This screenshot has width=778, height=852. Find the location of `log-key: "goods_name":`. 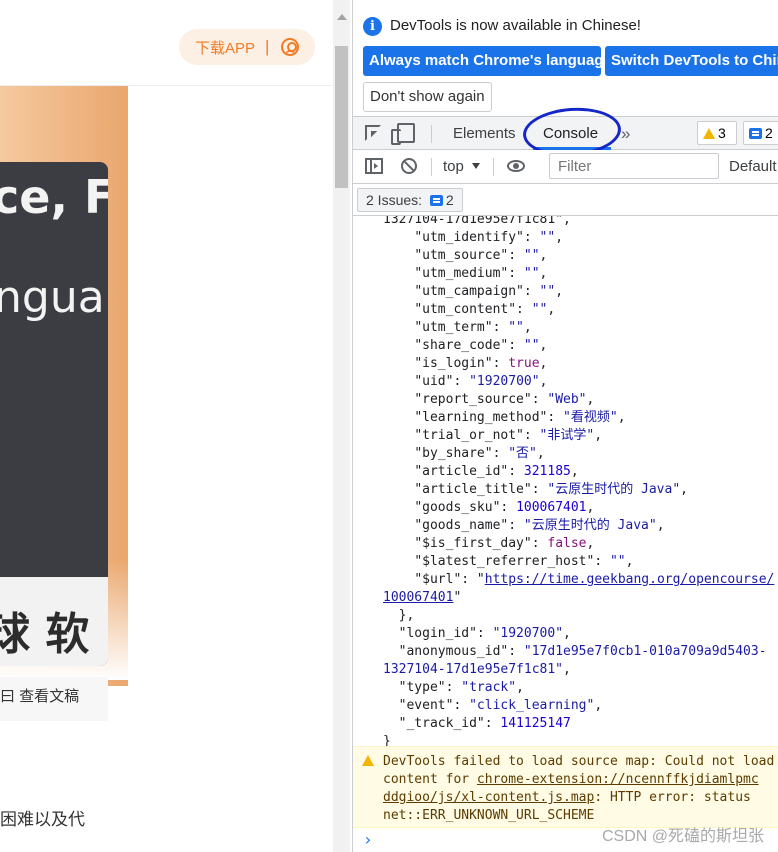

log-key: "goods_name": is located at coordinates (469, 525).